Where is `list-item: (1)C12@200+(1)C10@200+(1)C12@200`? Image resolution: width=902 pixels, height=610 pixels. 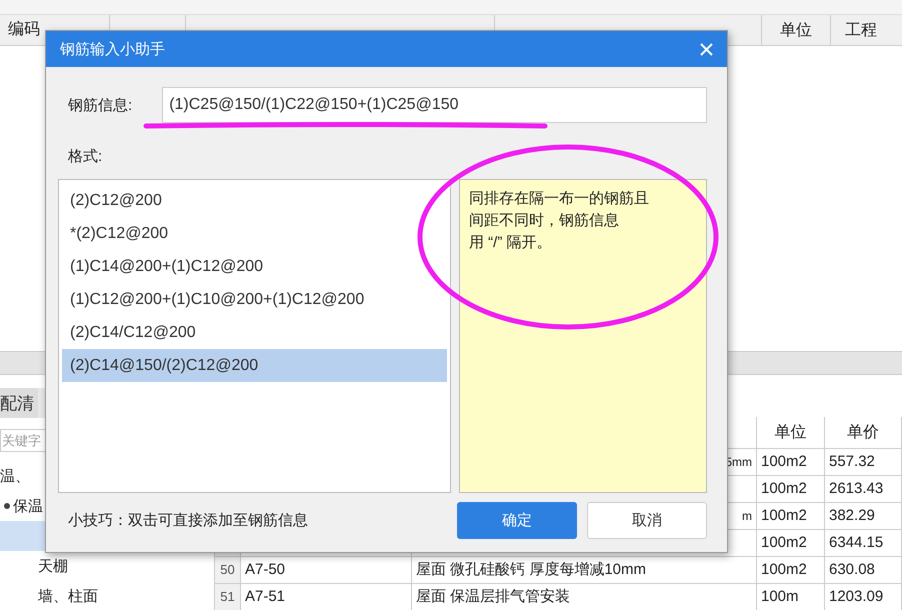
list-item: (1)C12@200+(1)C10@200+(1)C12@200 is located at coordinates (254, 299).